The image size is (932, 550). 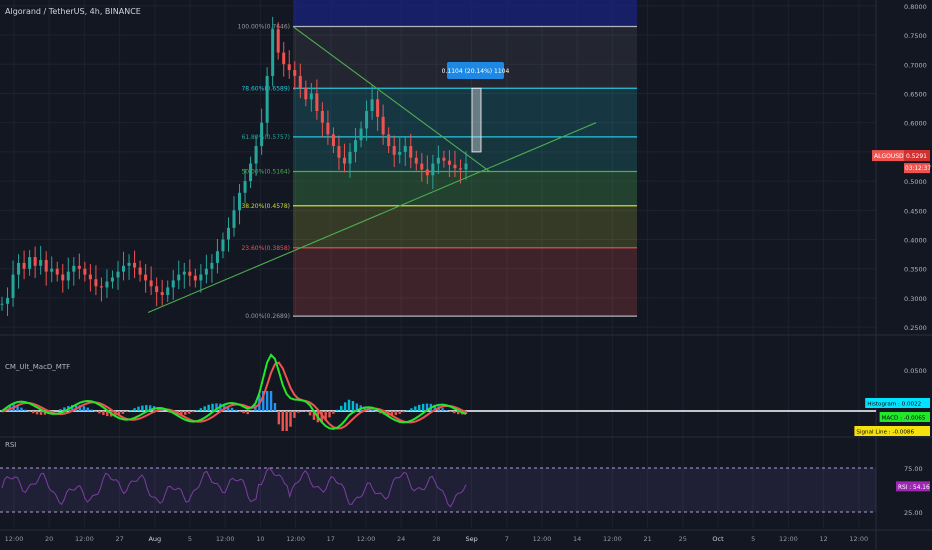 What do you see at coordinates (915, 94) in the screenshot?
I see `y-tick-label: 0.6500` at bounding box center [915, 94].